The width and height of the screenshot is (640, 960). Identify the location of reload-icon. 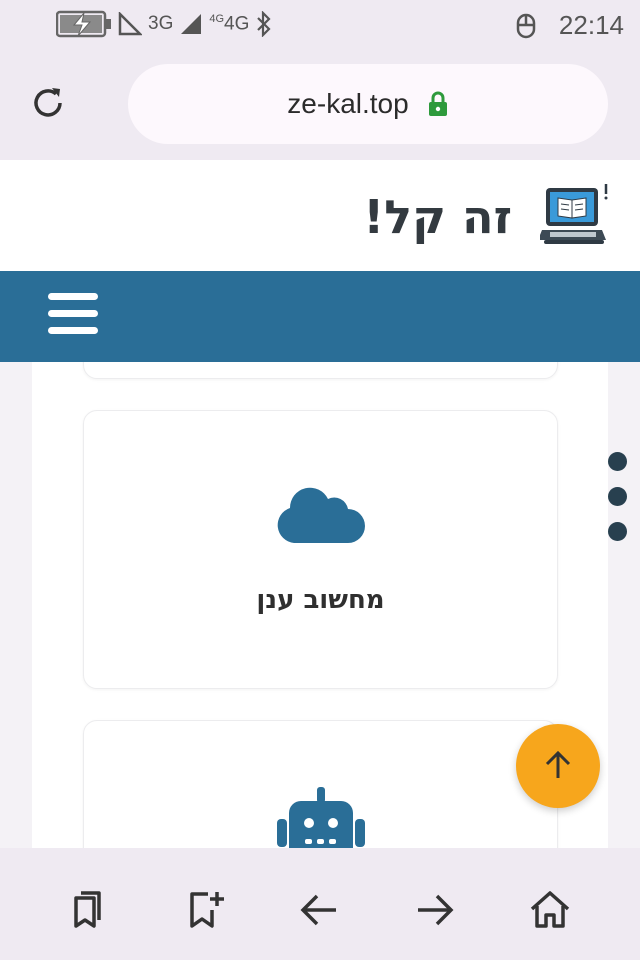
(48, 103).